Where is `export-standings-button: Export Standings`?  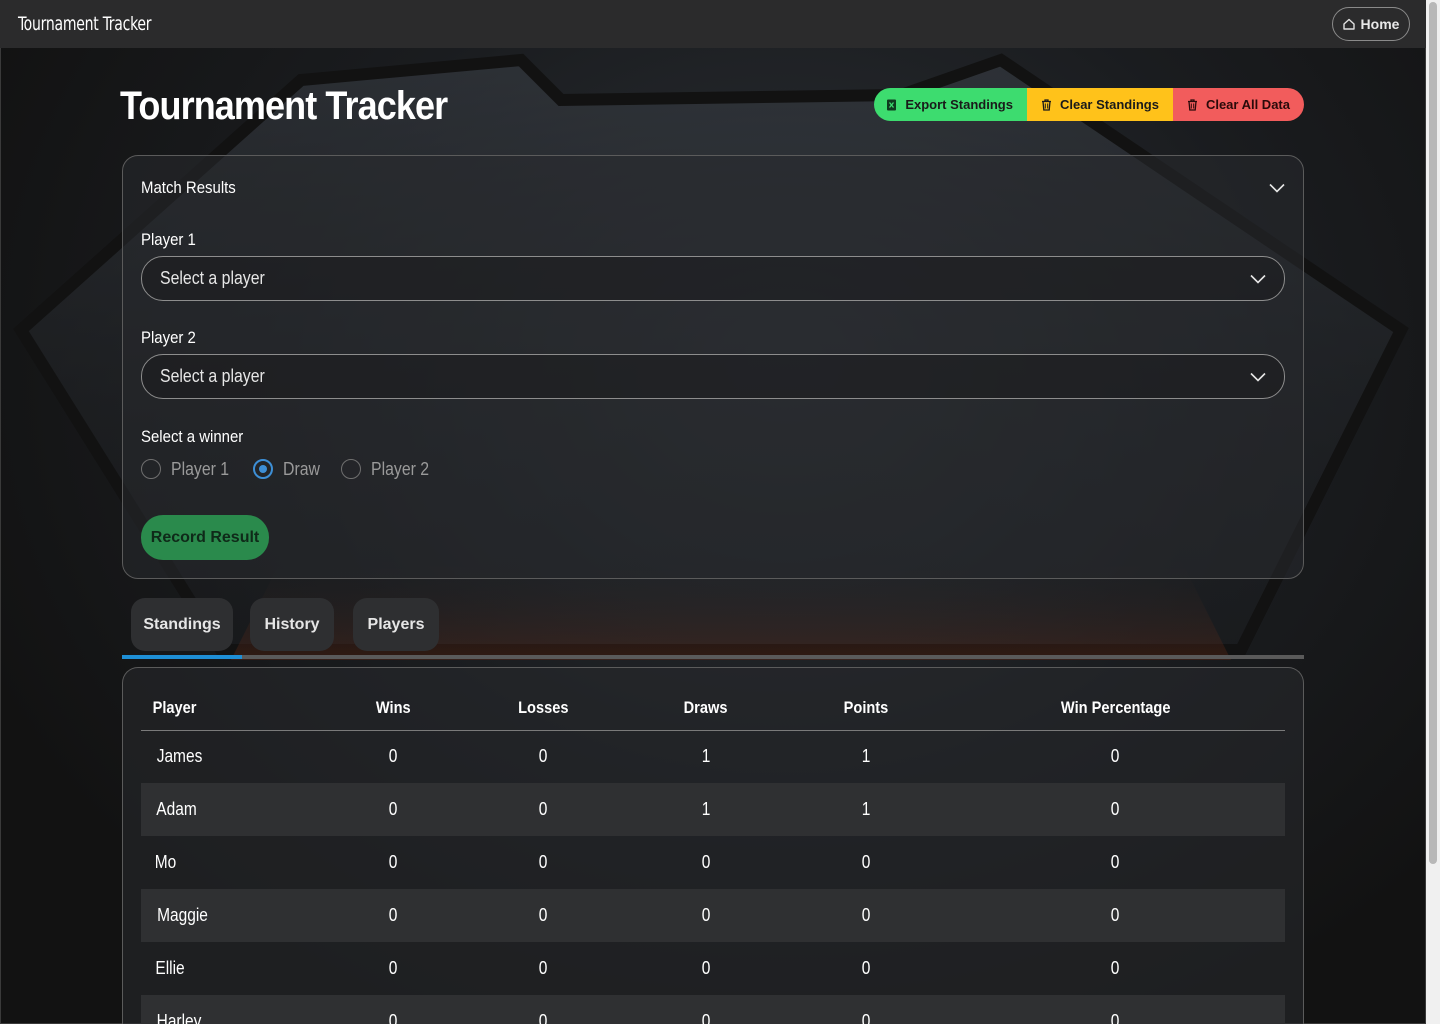
export-standings-button: Export Standings is located at coordinates (950, 104).